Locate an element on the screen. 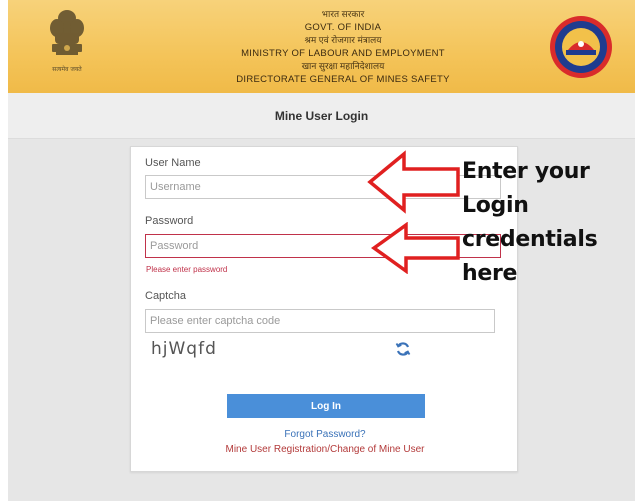 This screenshot has width=635, height=501. captcha-input is located at coordinates (320, 321).